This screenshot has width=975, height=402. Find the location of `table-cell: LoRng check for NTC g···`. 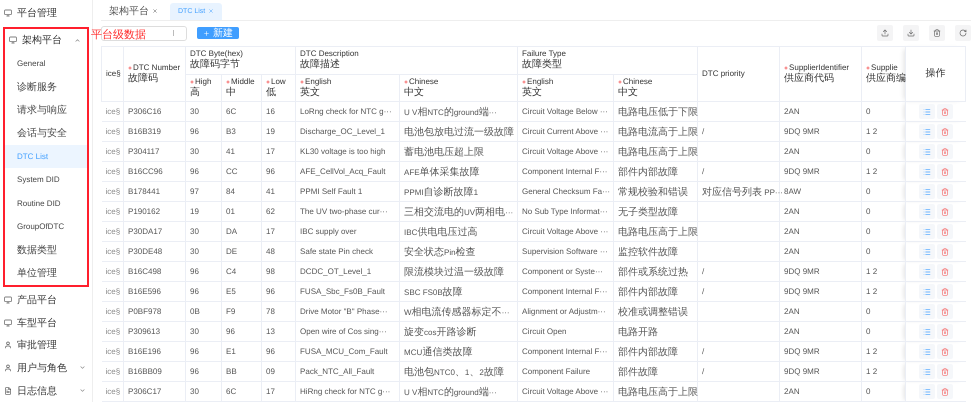

table-cell: LoRng check for NTC g··· is located at coordinates (348, 112).